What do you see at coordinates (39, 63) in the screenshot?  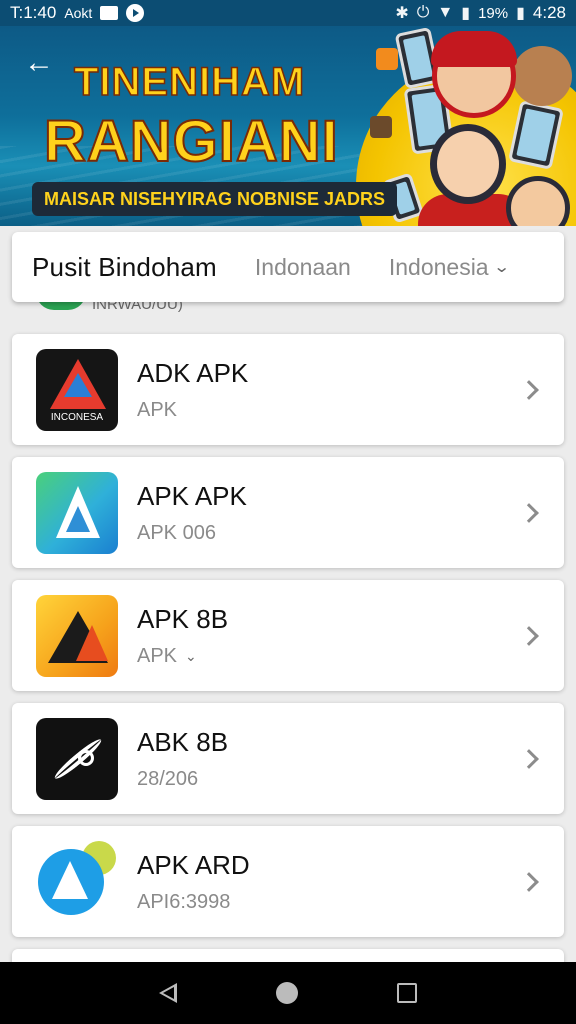 I see `back-arrow-icon: ←` at bounding box center [39, 63].